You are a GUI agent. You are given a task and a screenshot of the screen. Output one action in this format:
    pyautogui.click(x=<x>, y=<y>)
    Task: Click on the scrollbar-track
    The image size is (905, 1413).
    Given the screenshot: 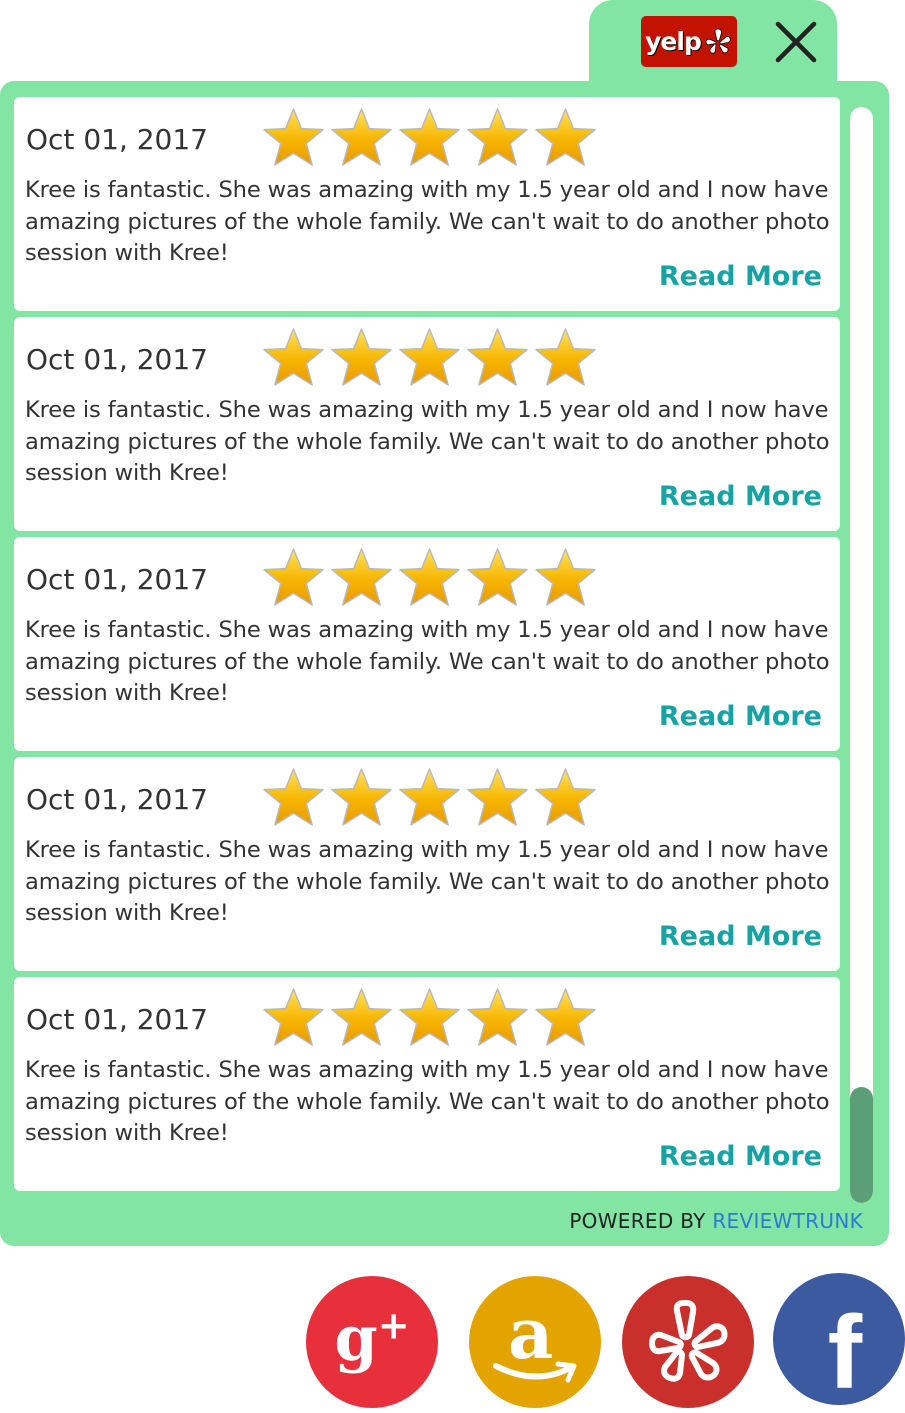 What is the action you would take?
    pyautogui.click(x=861, y=655)
    